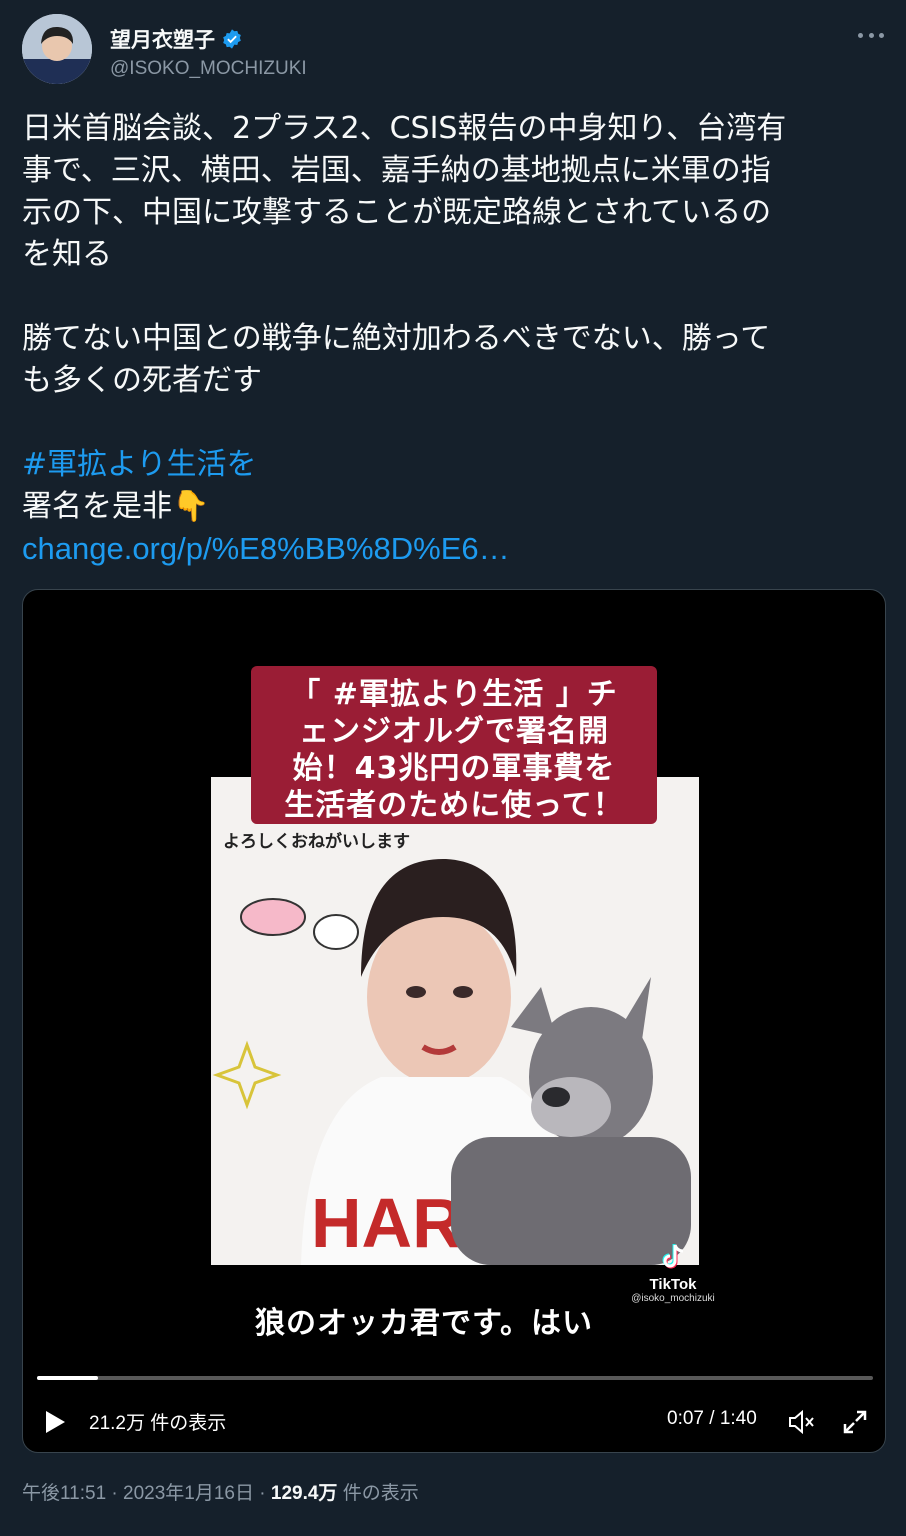 The height and width of the screenshot is (1536, 906). What do you see at coordinates (404, 128) in the screenshot?
I see `tweet-line: 日米首脳会談、2プラス2、CSIS報告の中身知り、台湾有` at bounding box center [404, 128].